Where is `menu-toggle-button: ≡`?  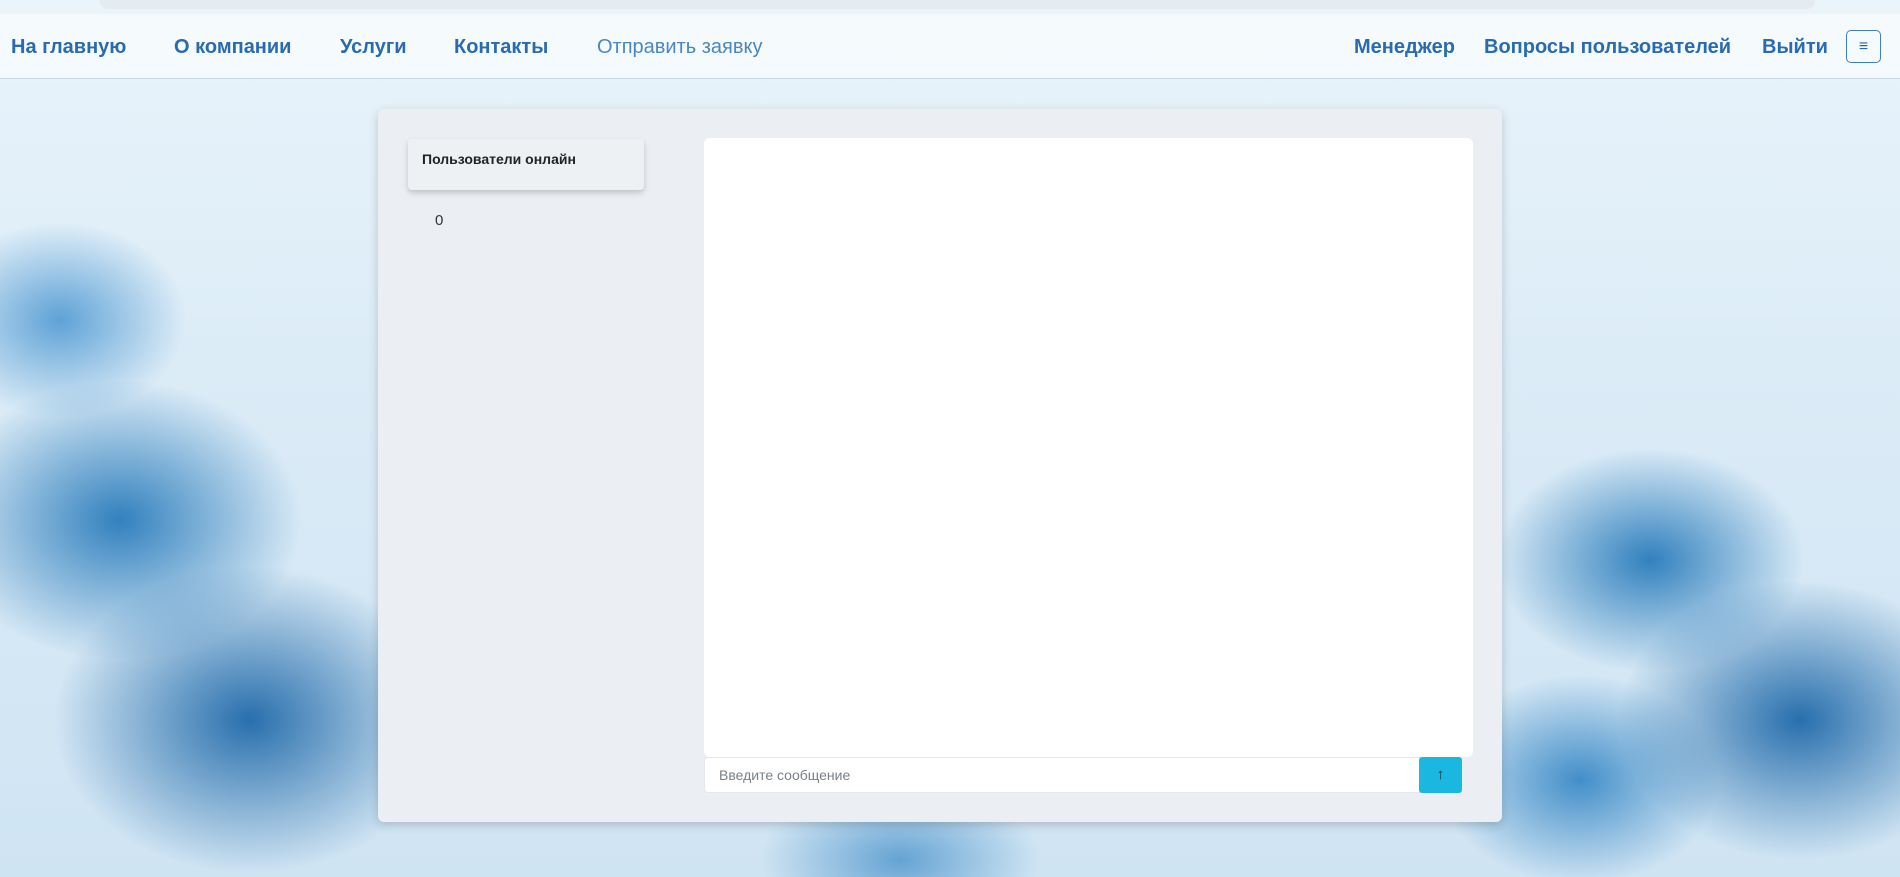 menu-toggle-button: ≡ is located at coordinates (1863, 46).